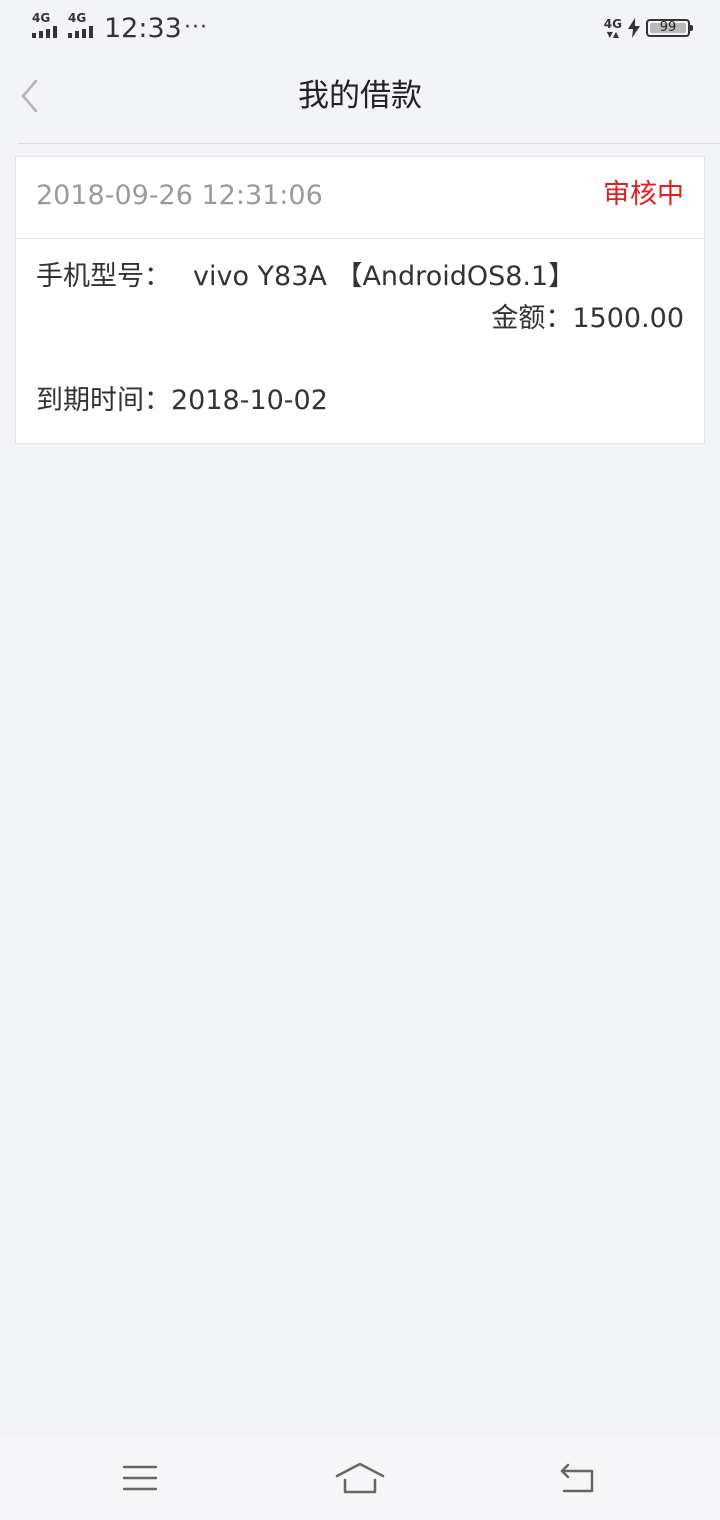 The width and height of the screenshot is (720, 1520). I want to click on charging-bolt-icon, so click(634, 28).